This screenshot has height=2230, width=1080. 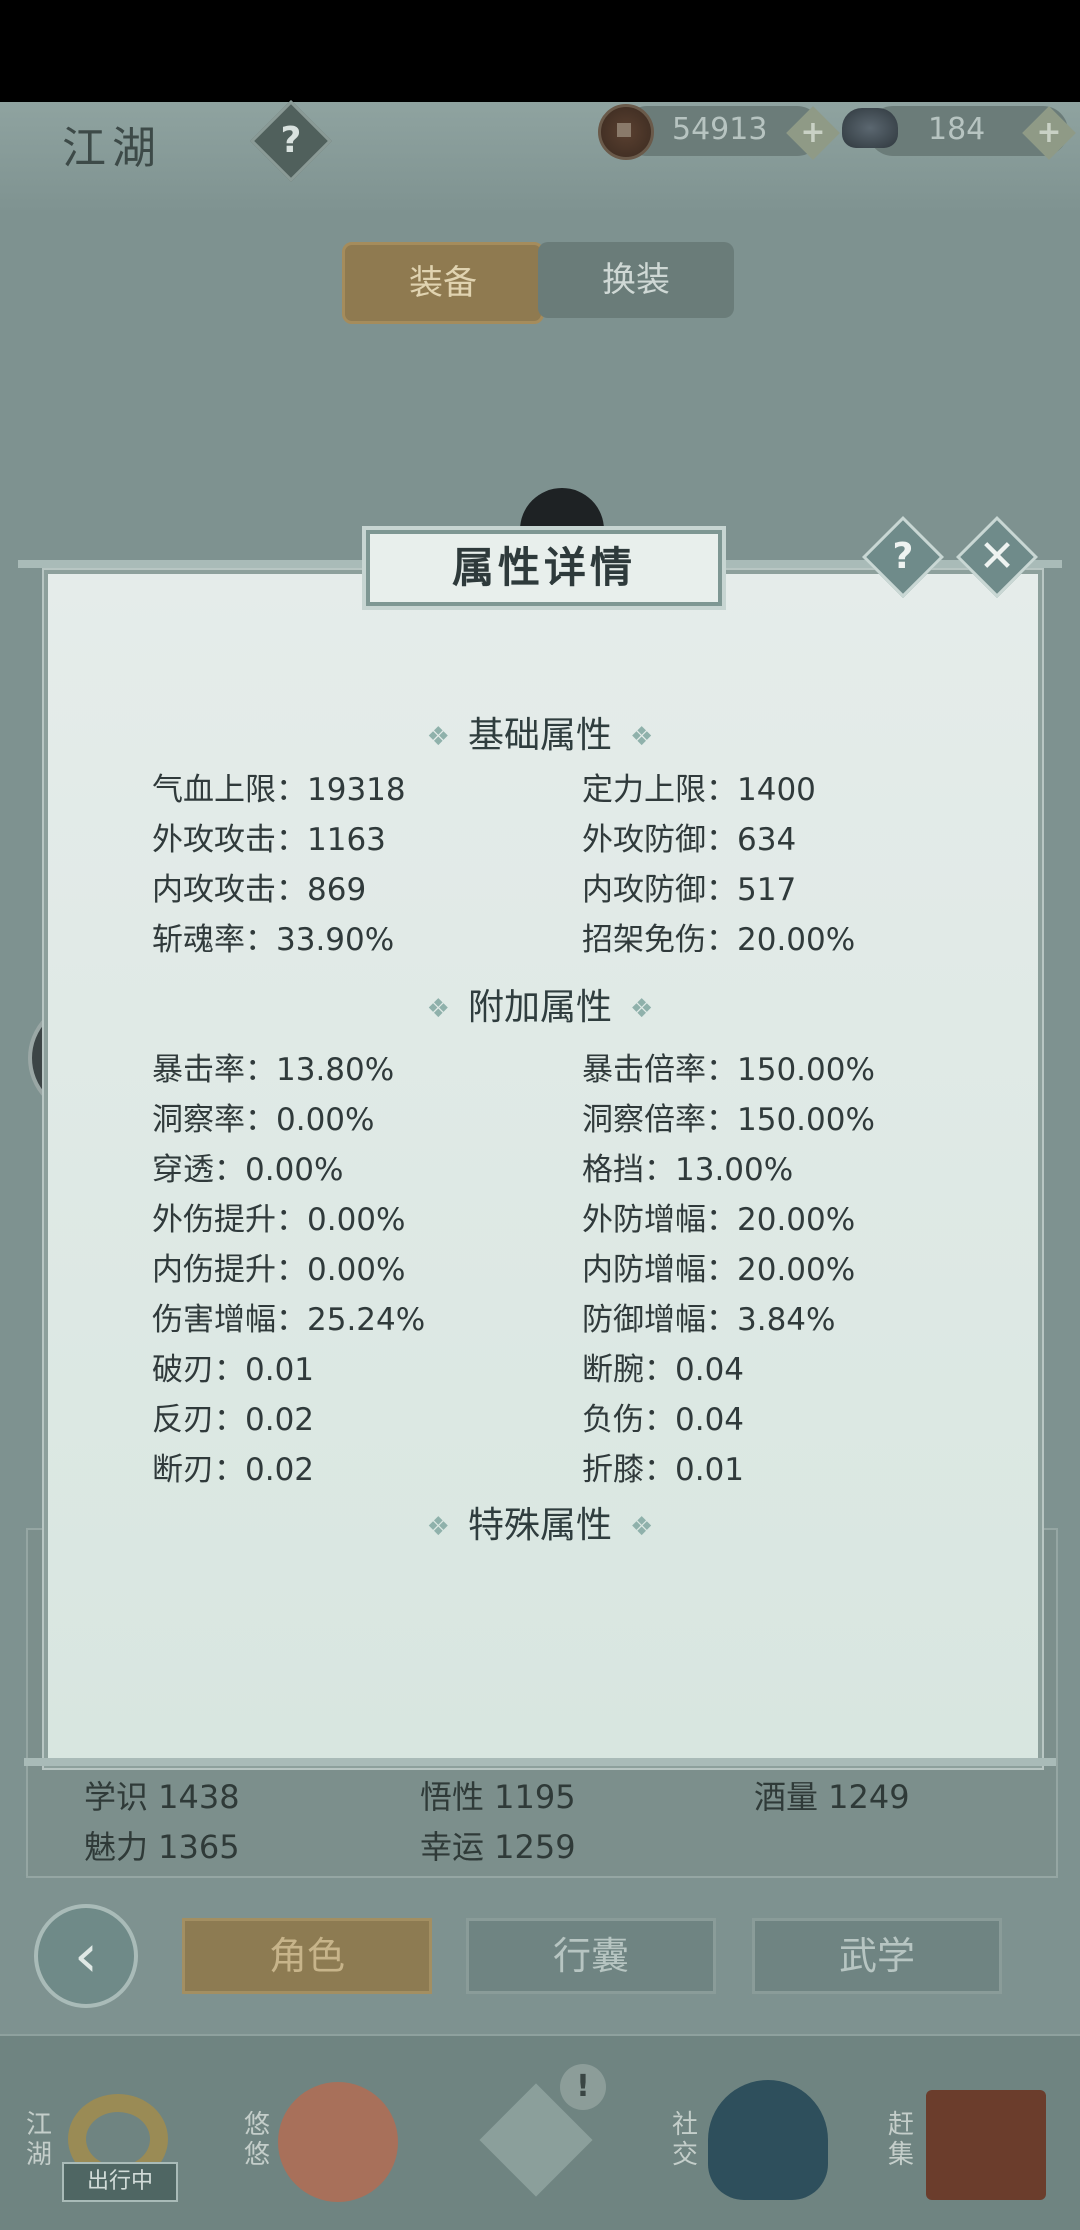 What do you see at coordinates (162, 1797) in the screenshot?
I see `stat-xueshi: 学识 1438` at bounding box center [162, 1797].